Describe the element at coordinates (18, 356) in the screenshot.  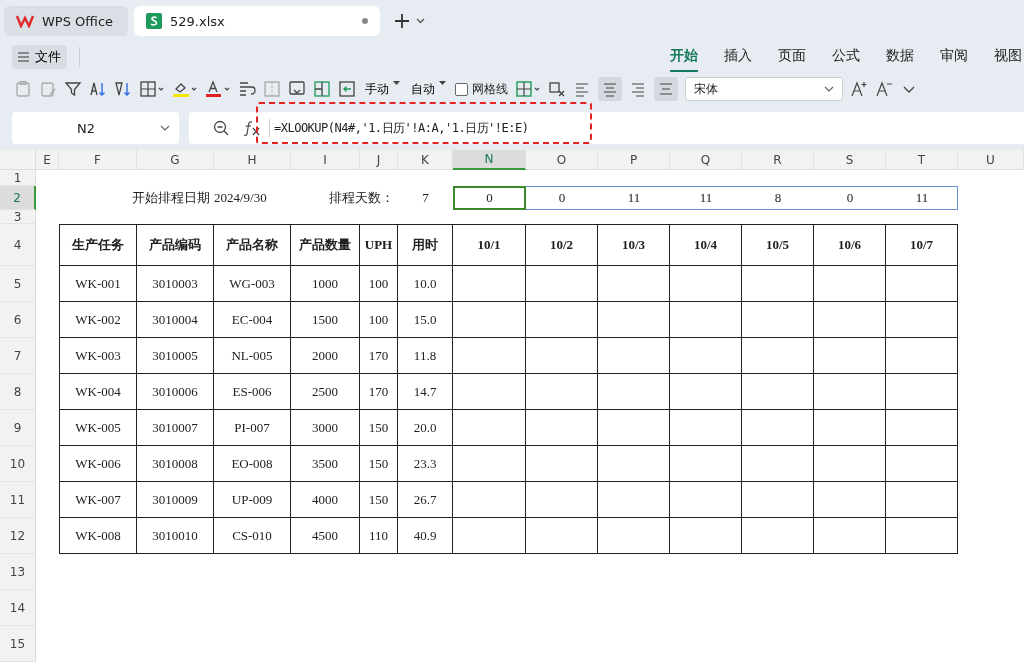
I see `row-header: 7` at that location.